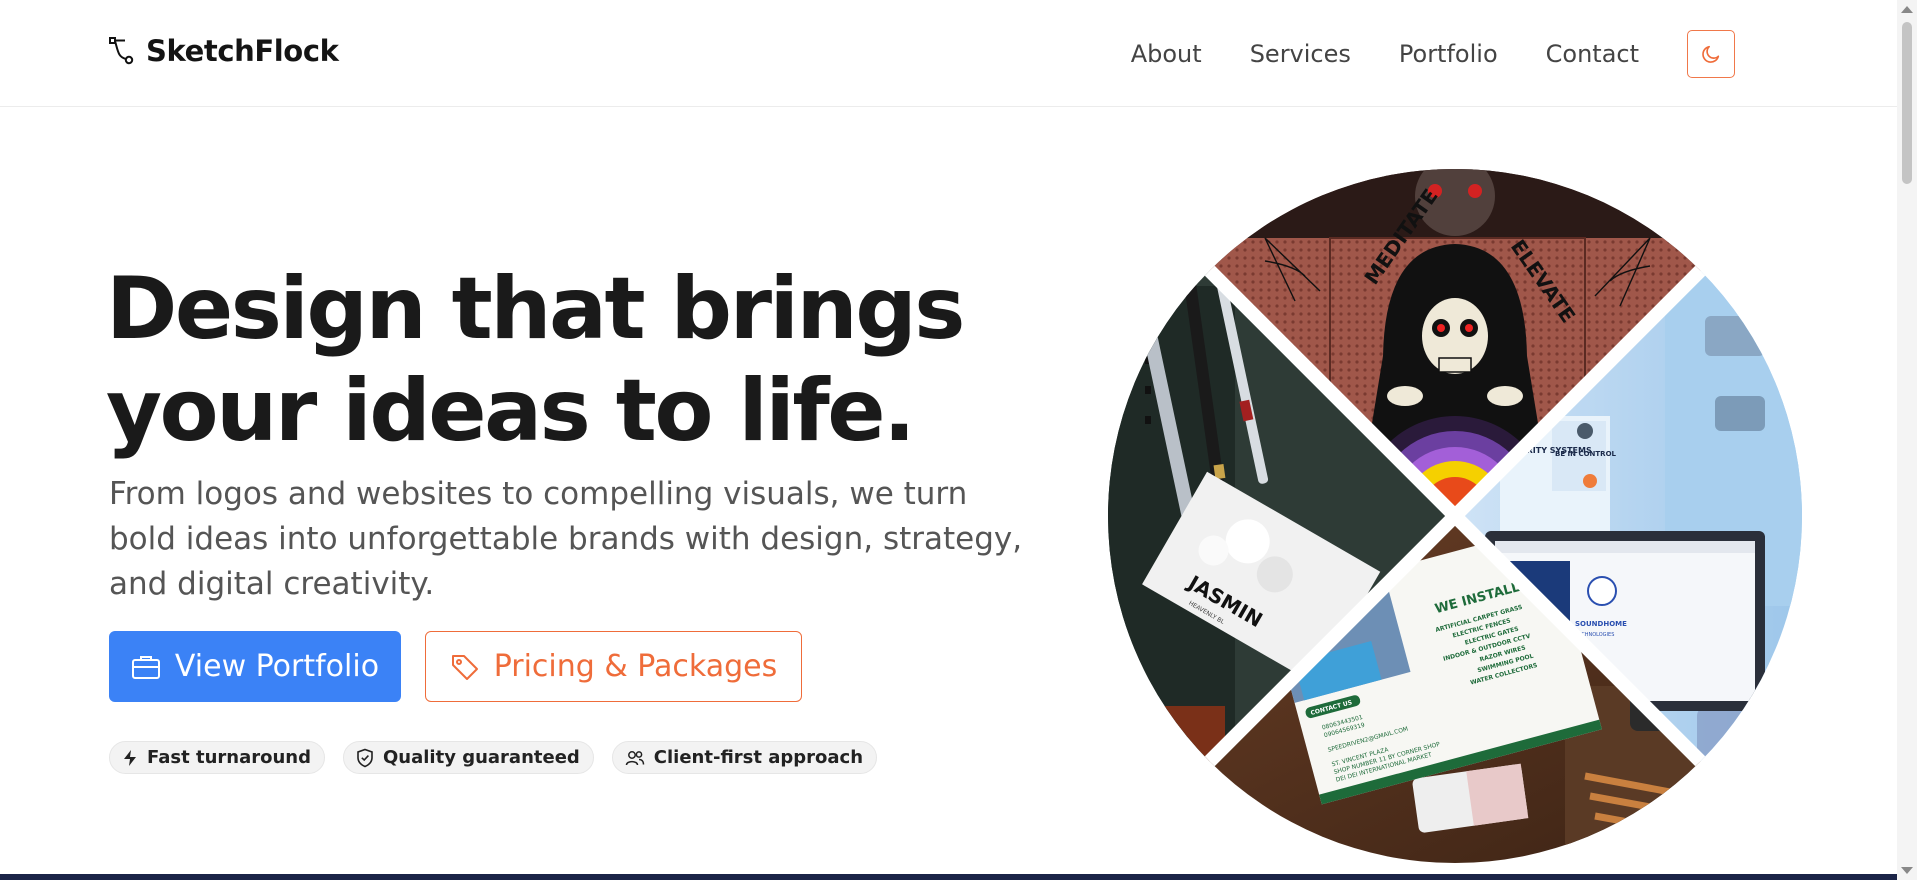 This screenshot has height=880, width=1917. I want to click on hero-title-line-2: your ideas to life., so click(511, 411).